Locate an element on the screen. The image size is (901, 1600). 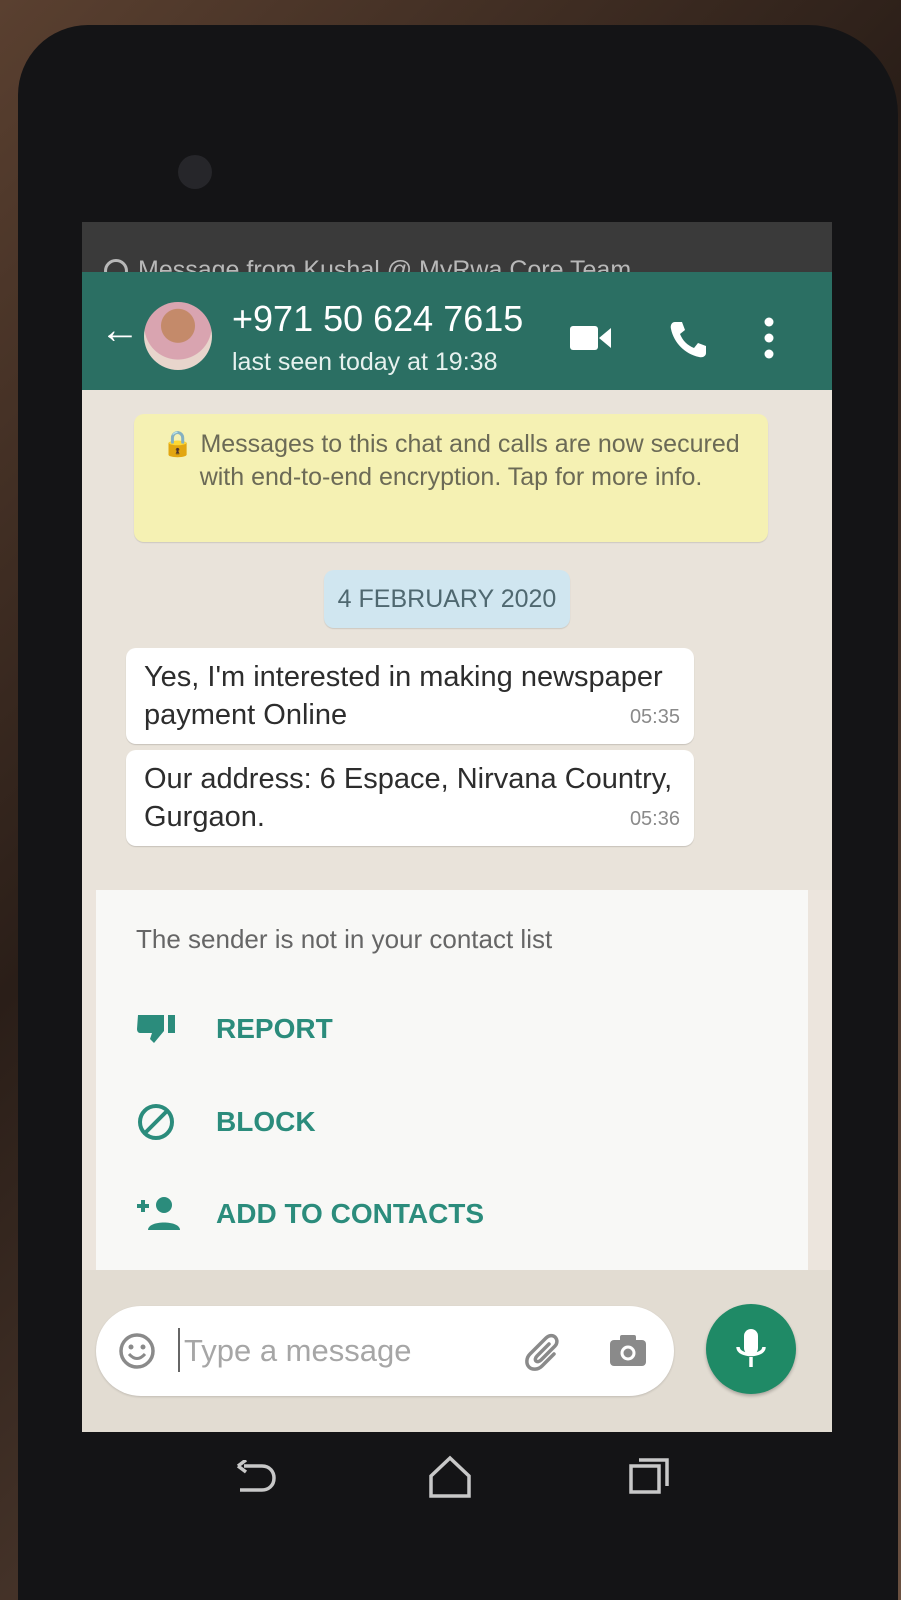
message-input-container is located at coordinates (385, 1351).